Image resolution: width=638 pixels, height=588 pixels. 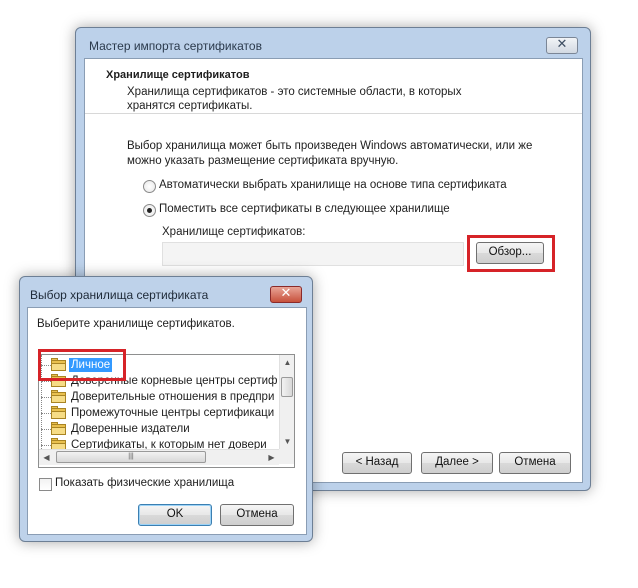 I want to click on store-item-untrusted: Сертификаты, к которым нет довери, so click(x=159, y=443).